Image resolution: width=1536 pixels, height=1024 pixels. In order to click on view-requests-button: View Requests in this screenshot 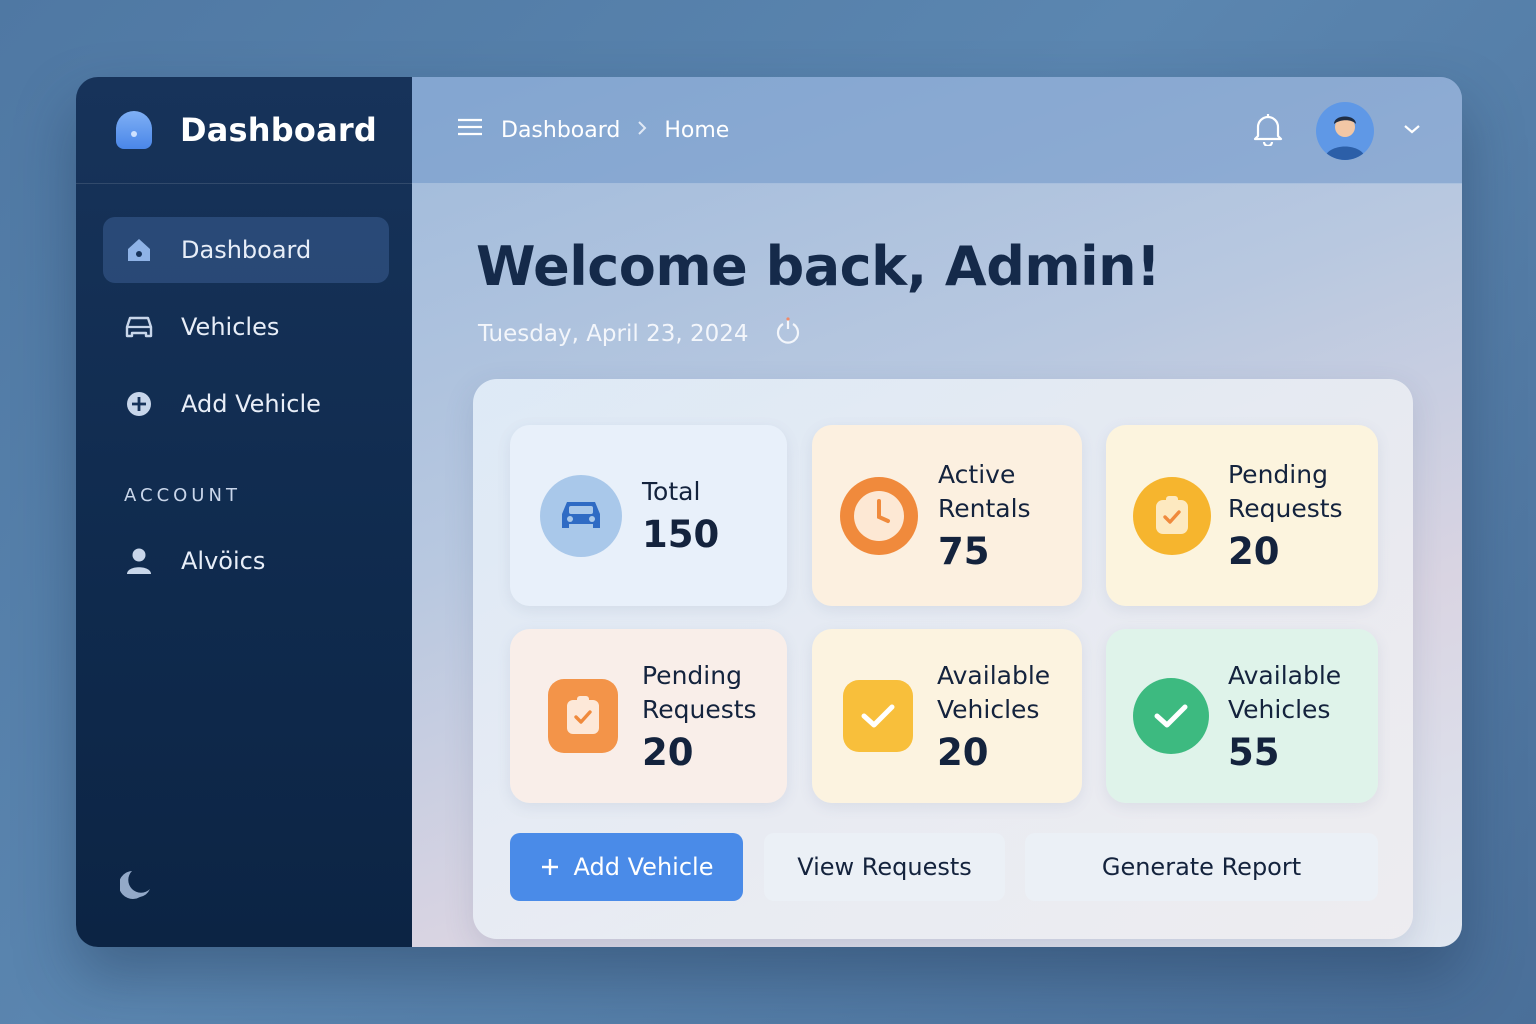, I will do `click(884, 867)`.